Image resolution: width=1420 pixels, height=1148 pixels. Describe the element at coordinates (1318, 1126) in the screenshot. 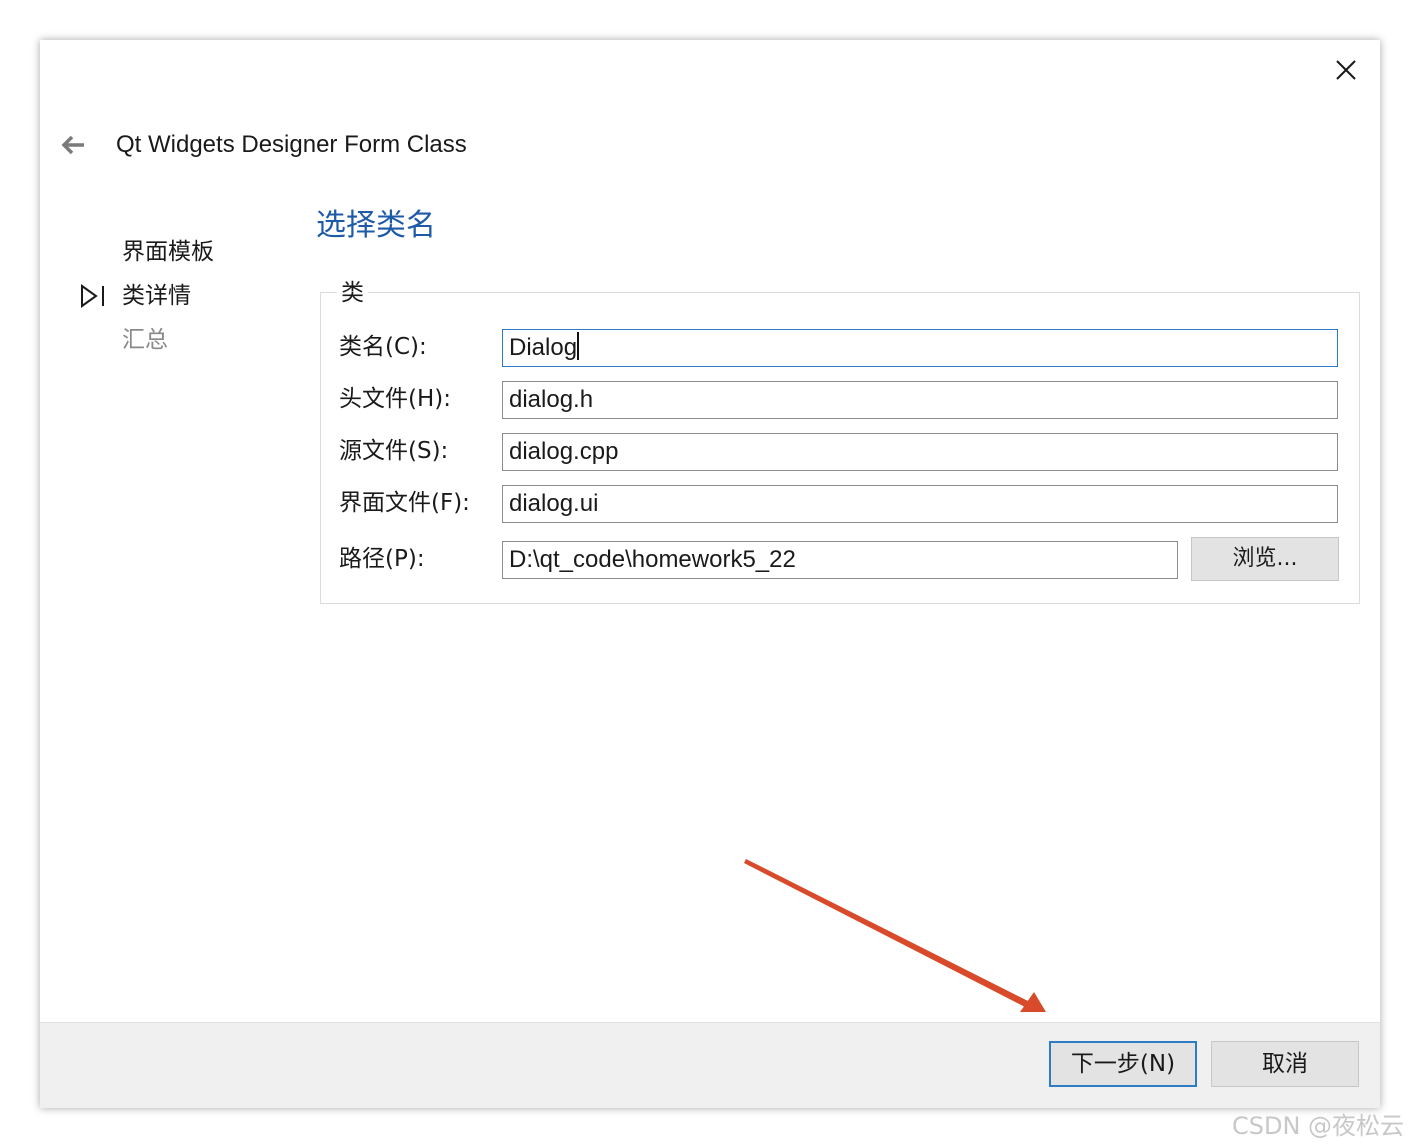

I see `watermark: CSDN @夜松云` at that location.